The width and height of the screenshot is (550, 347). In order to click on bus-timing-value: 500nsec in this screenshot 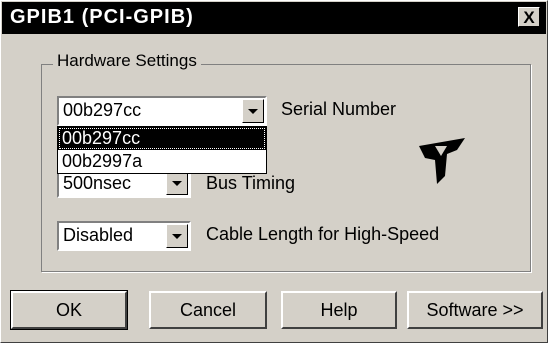, I will do `click(97, 183)`.